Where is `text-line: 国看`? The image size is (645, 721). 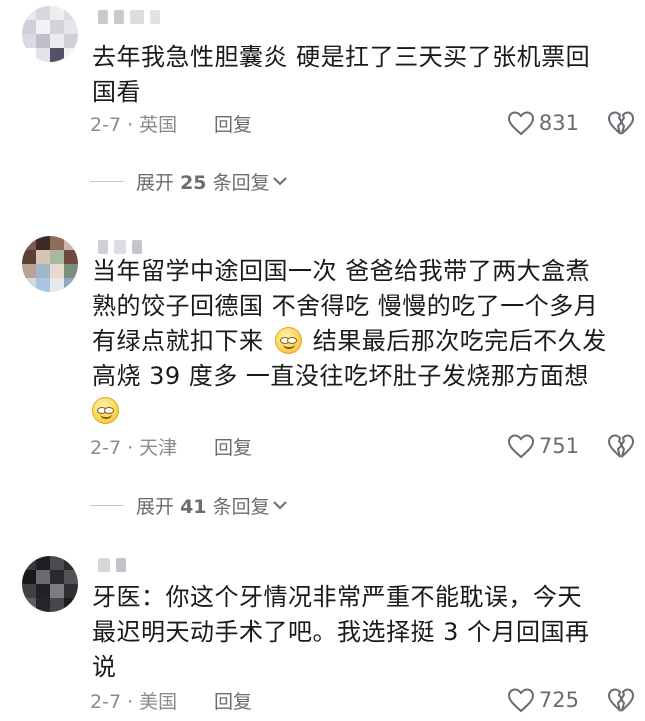 text-line: 国看 is located at coordinates (116, 92).